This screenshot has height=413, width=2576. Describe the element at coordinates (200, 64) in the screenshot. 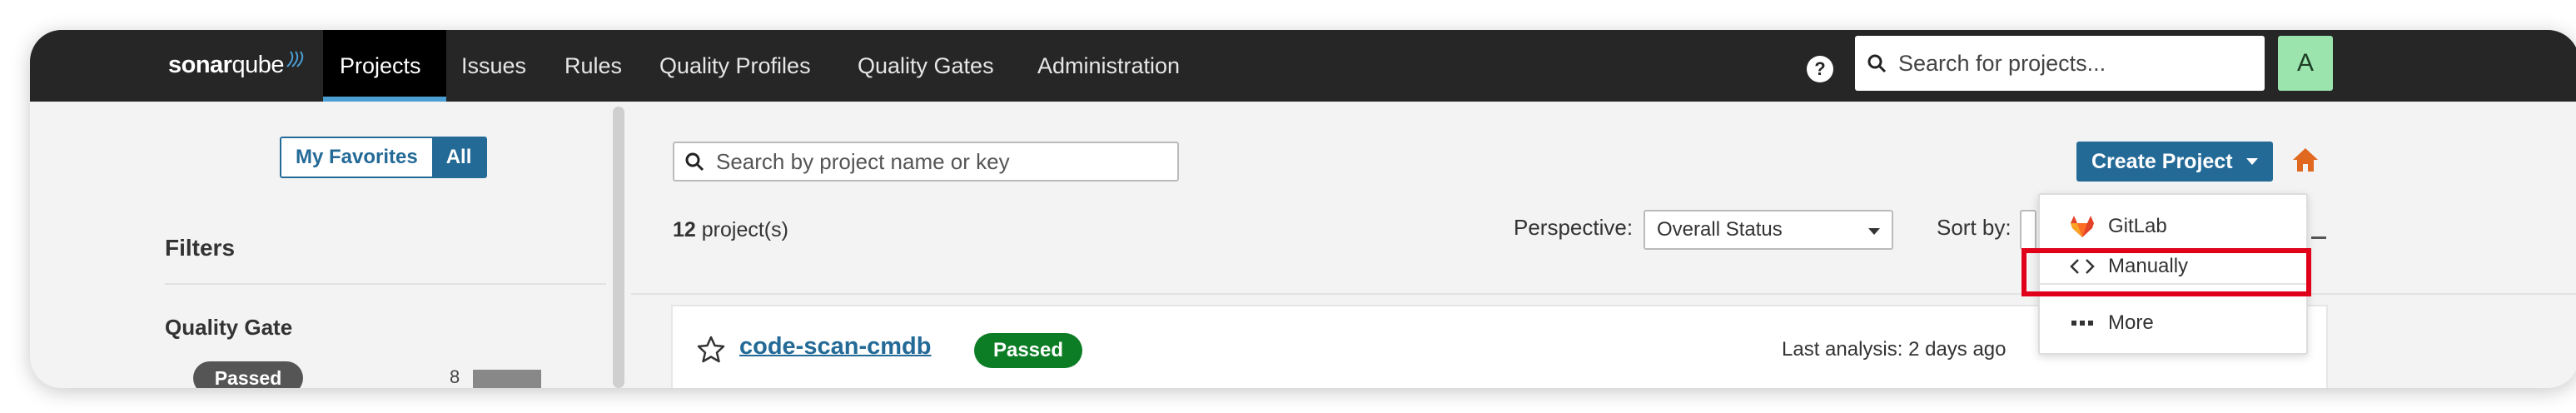

I see `logo-text-bold: sonar` at that location.